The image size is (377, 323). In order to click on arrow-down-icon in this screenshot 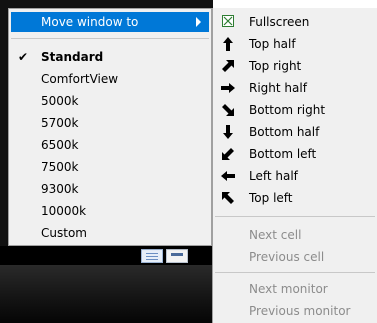, I will do `click(228, 132)`.